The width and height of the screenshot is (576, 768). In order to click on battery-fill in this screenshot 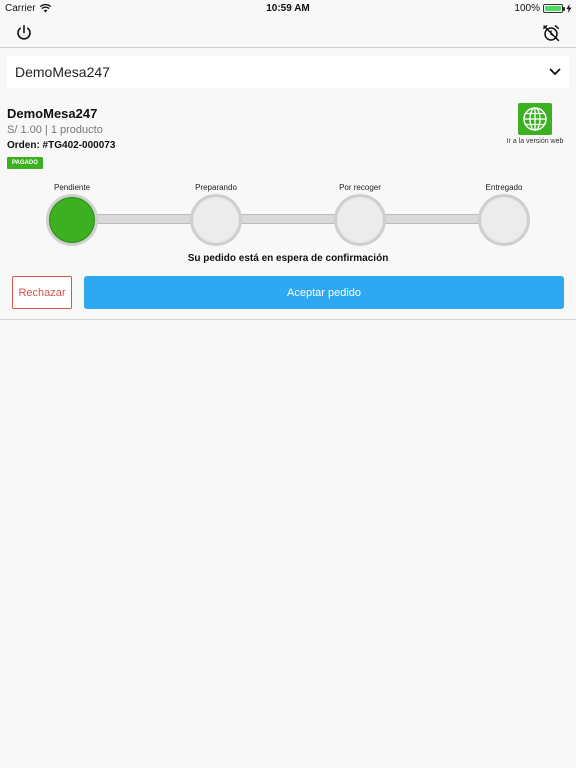, I will do `click(553, 8)`.